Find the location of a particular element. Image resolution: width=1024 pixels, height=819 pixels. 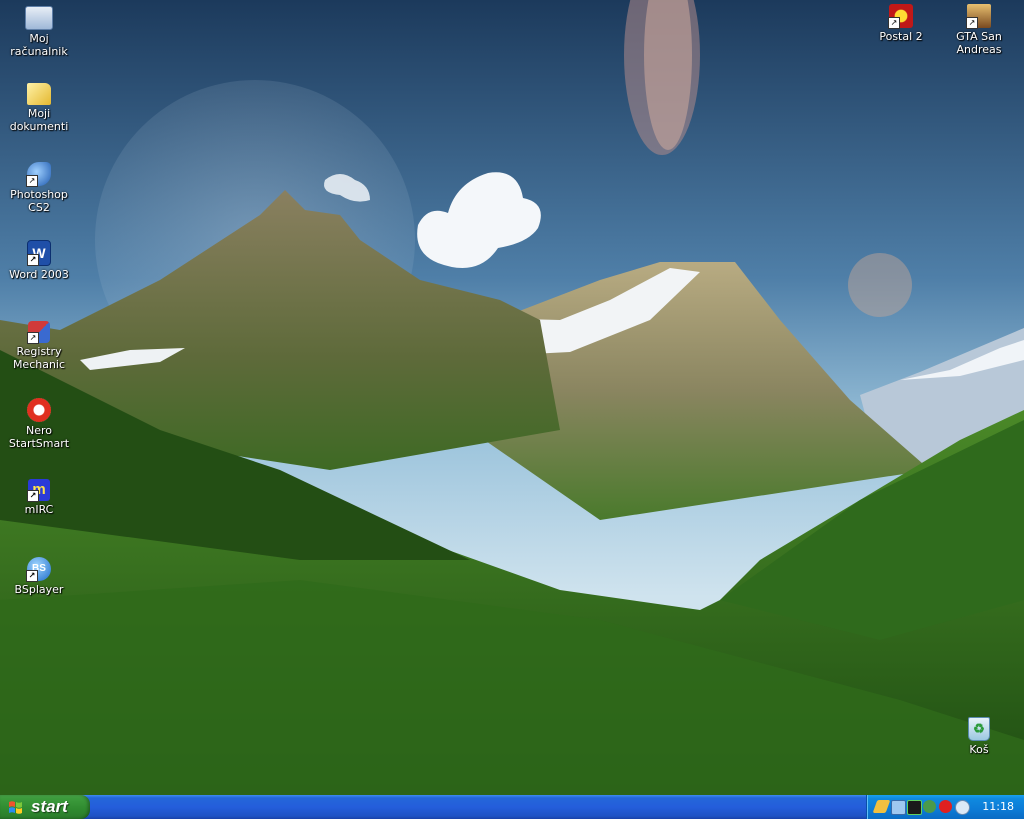

my-documents-icon is located at coordinates (39, 94).